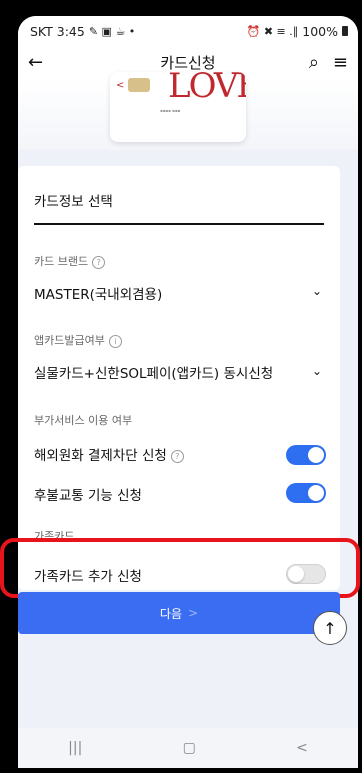 Image resolution: width=362 pixels, height=773 pixels. Describe the element at coordinates (306, 493) in the screenshot. I see `transit-toggle` at that location.